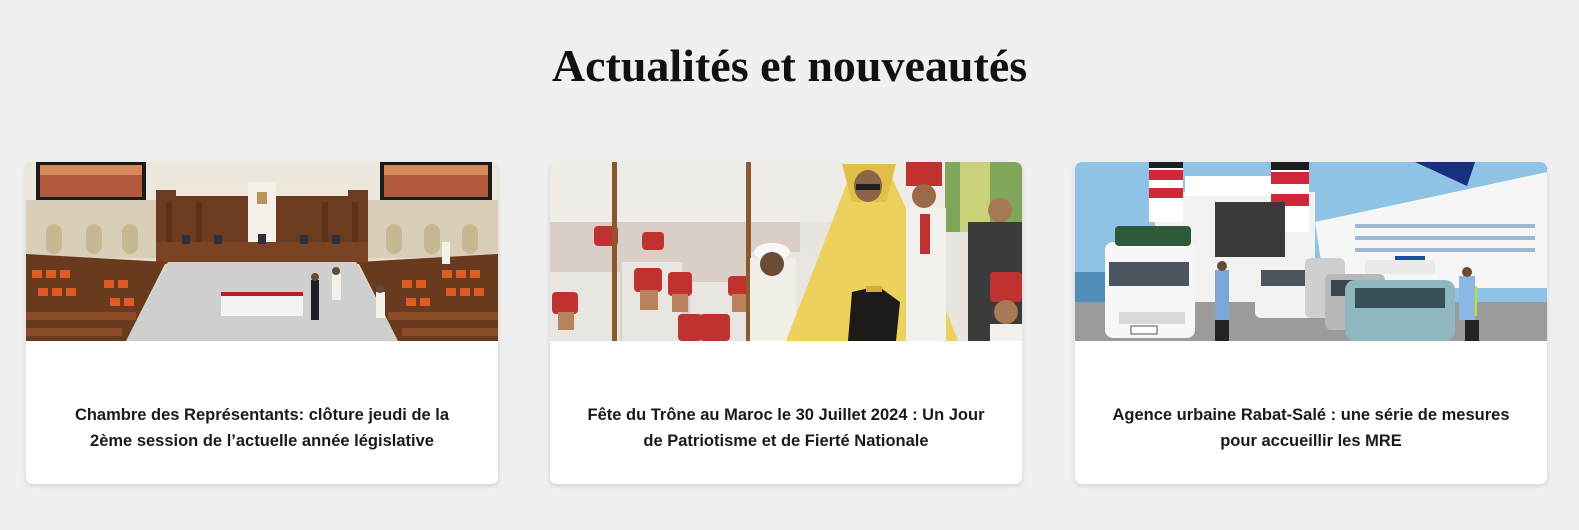 The image size is (1579, 530). I want to click on throne-day-ceremony-photo, so click(786, 251).